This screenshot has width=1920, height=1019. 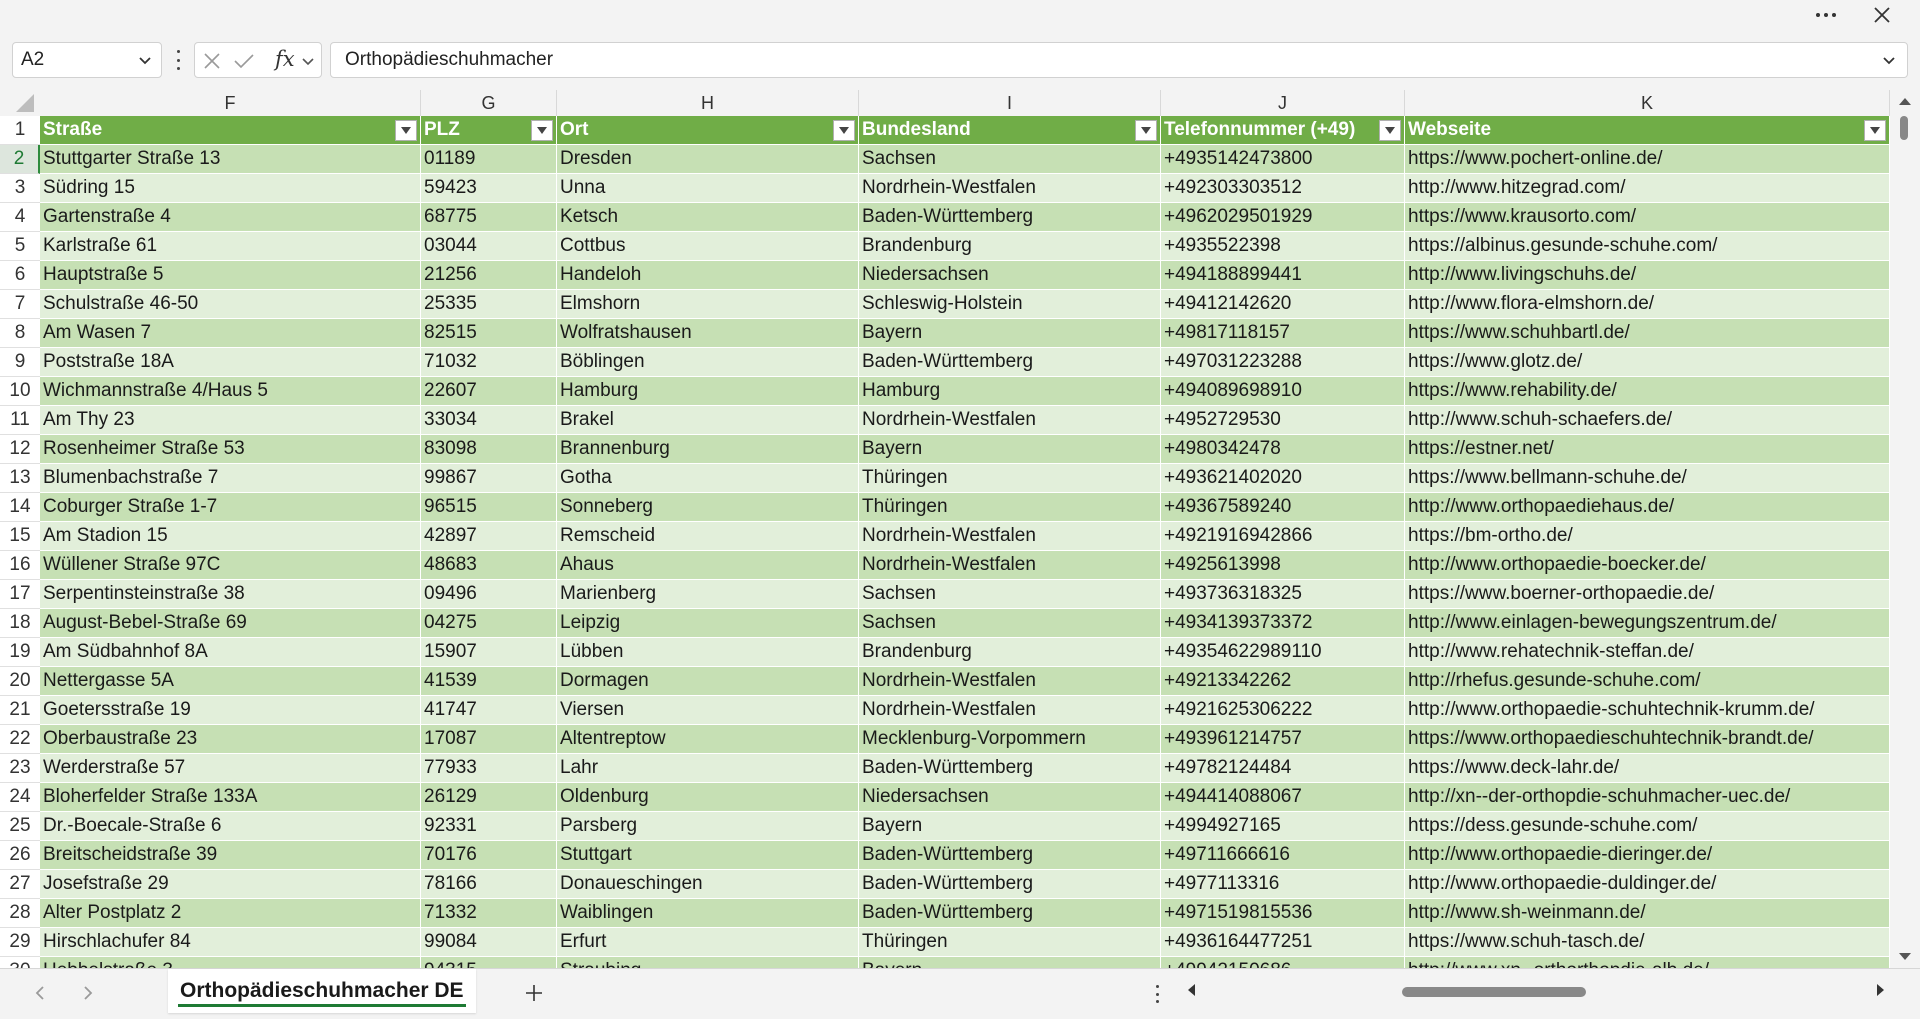 I want to click on table-cell: 41747, so click(x=489, y=710).